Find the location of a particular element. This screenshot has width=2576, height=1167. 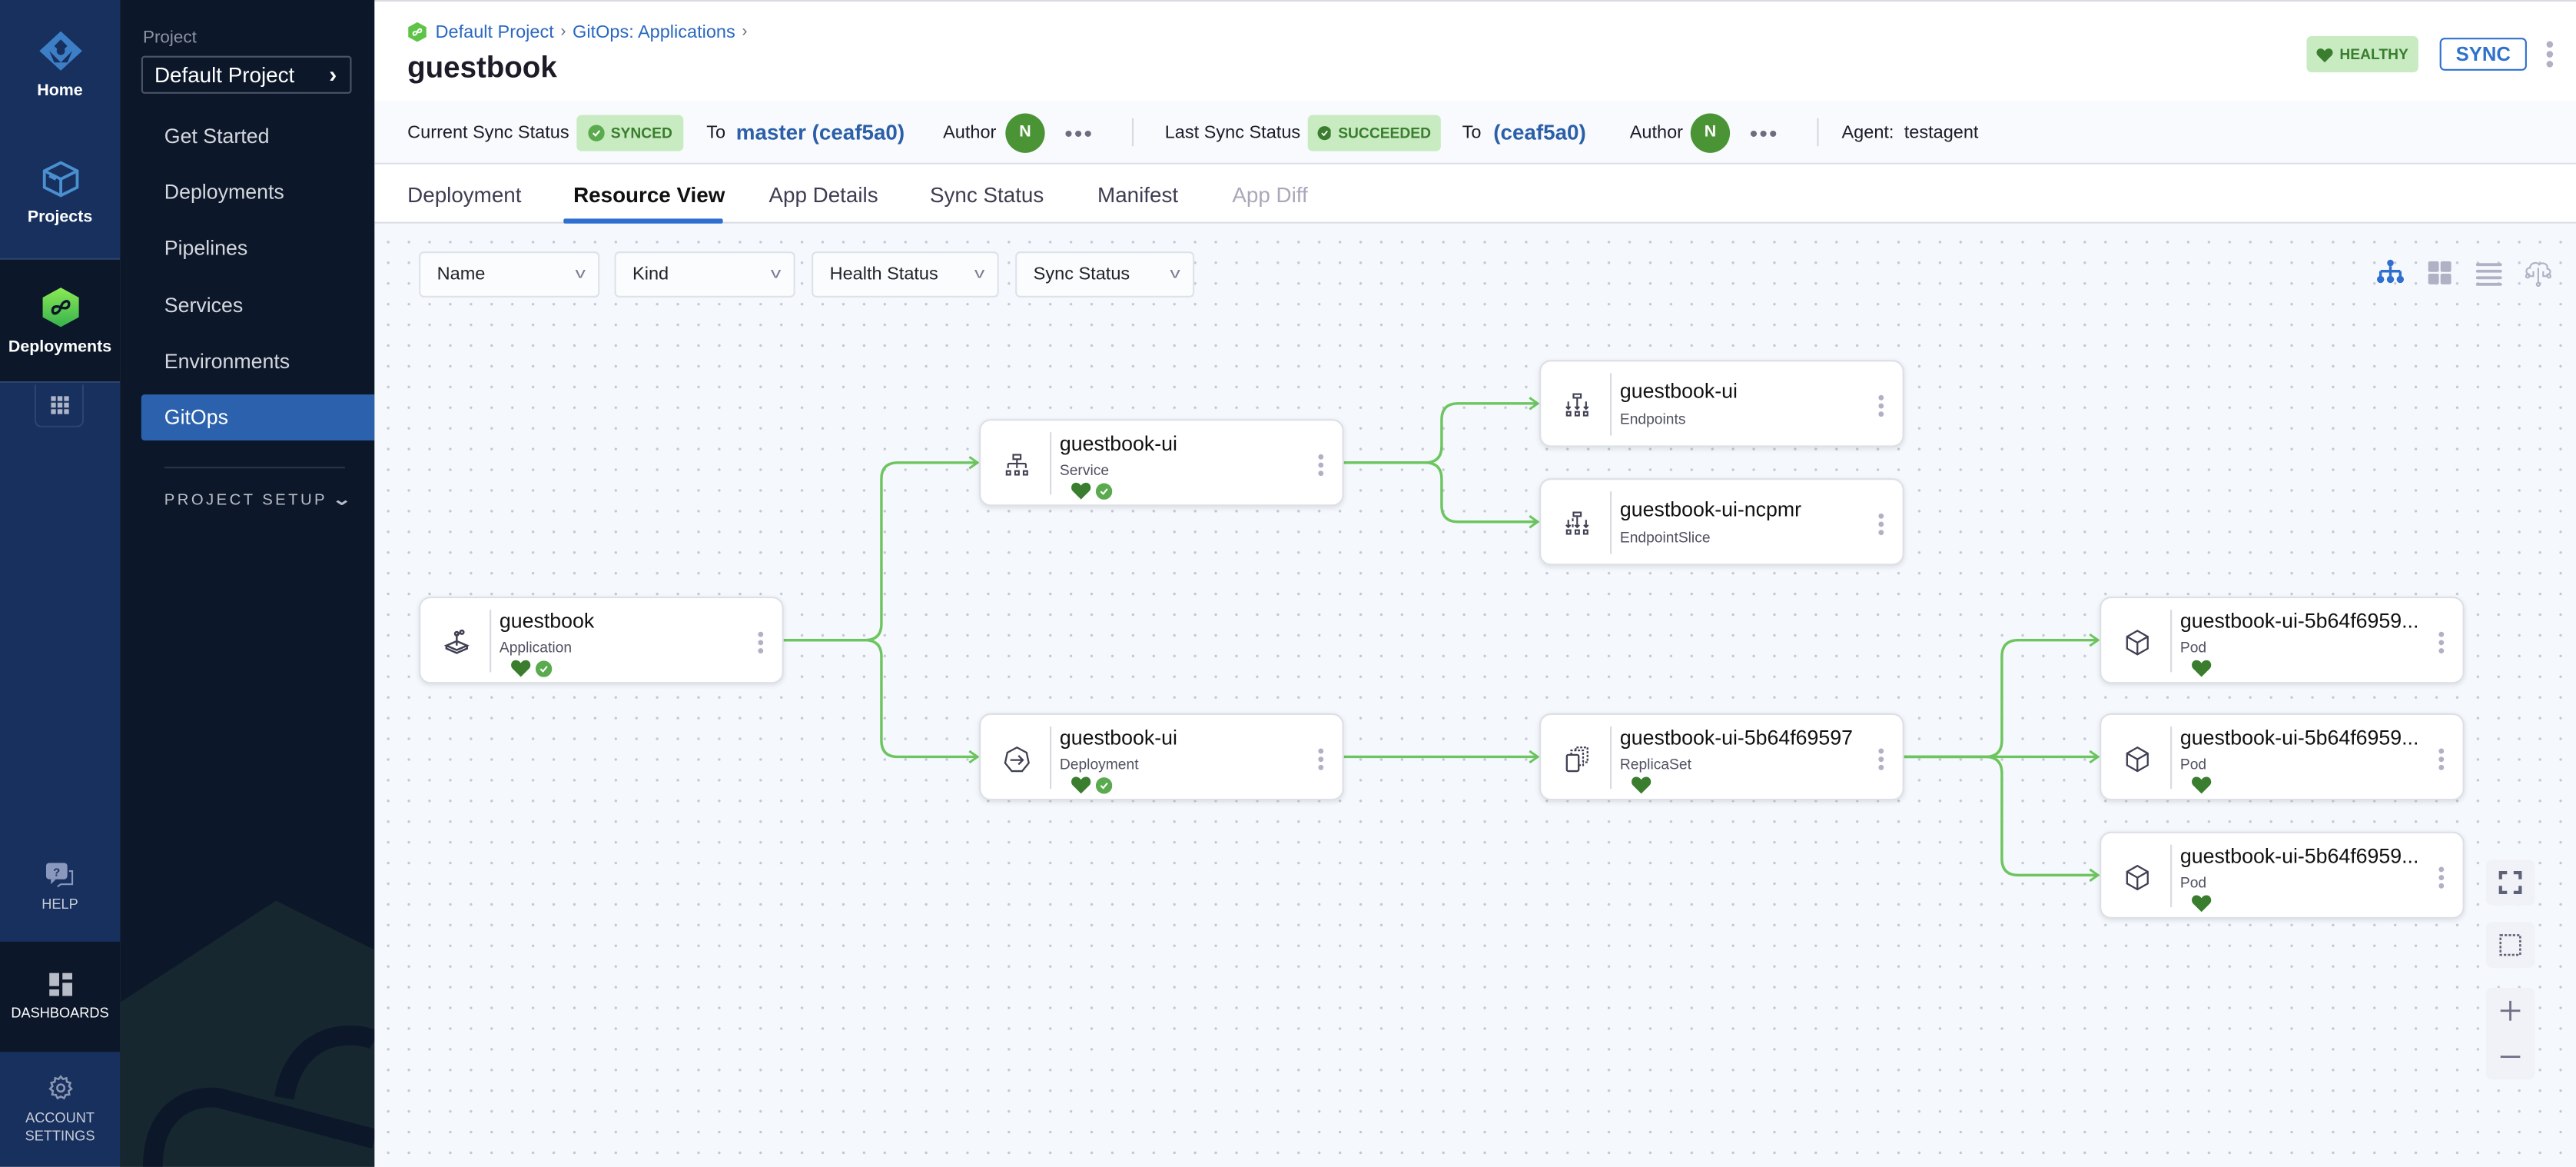

resource-node-deployment: guestbook-ui Deployment is located at coordinates (1161, 757).